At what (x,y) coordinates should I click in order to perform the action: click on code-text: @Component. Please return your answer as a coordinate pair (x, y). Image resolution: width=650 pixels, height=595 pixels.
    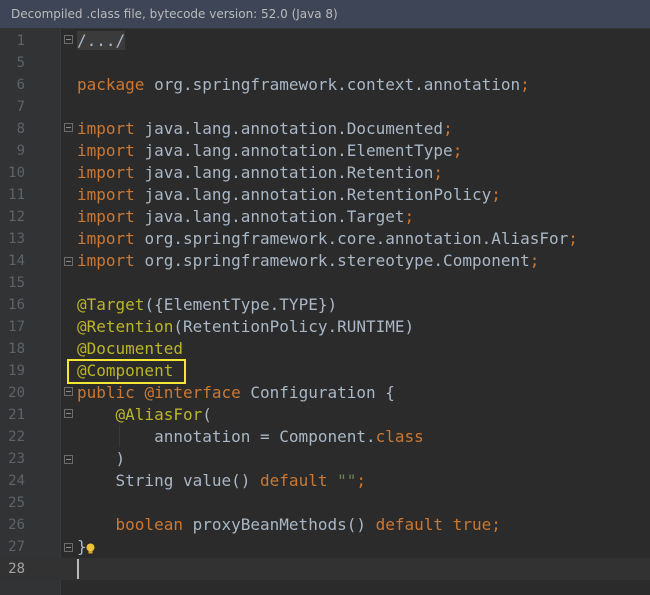
    Looking at the image, I should click on (125, 371).